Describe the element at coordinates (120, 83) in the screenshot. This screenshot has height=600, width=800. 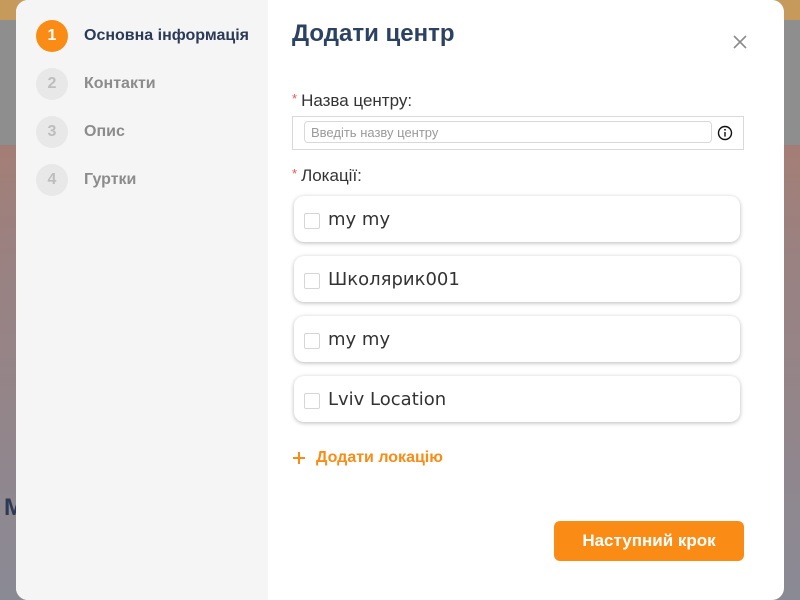
I see `step-label: Контакти` at that location.